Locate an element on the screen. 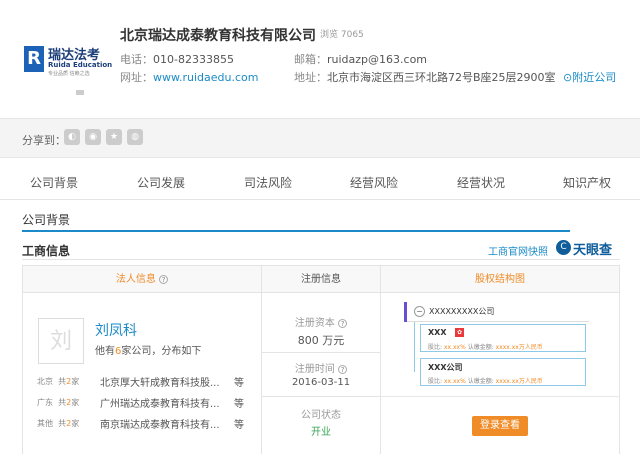 This screenshot has width=640, height=454. row-city-2: 其他 共2家 is located at coordinates (58, 423).